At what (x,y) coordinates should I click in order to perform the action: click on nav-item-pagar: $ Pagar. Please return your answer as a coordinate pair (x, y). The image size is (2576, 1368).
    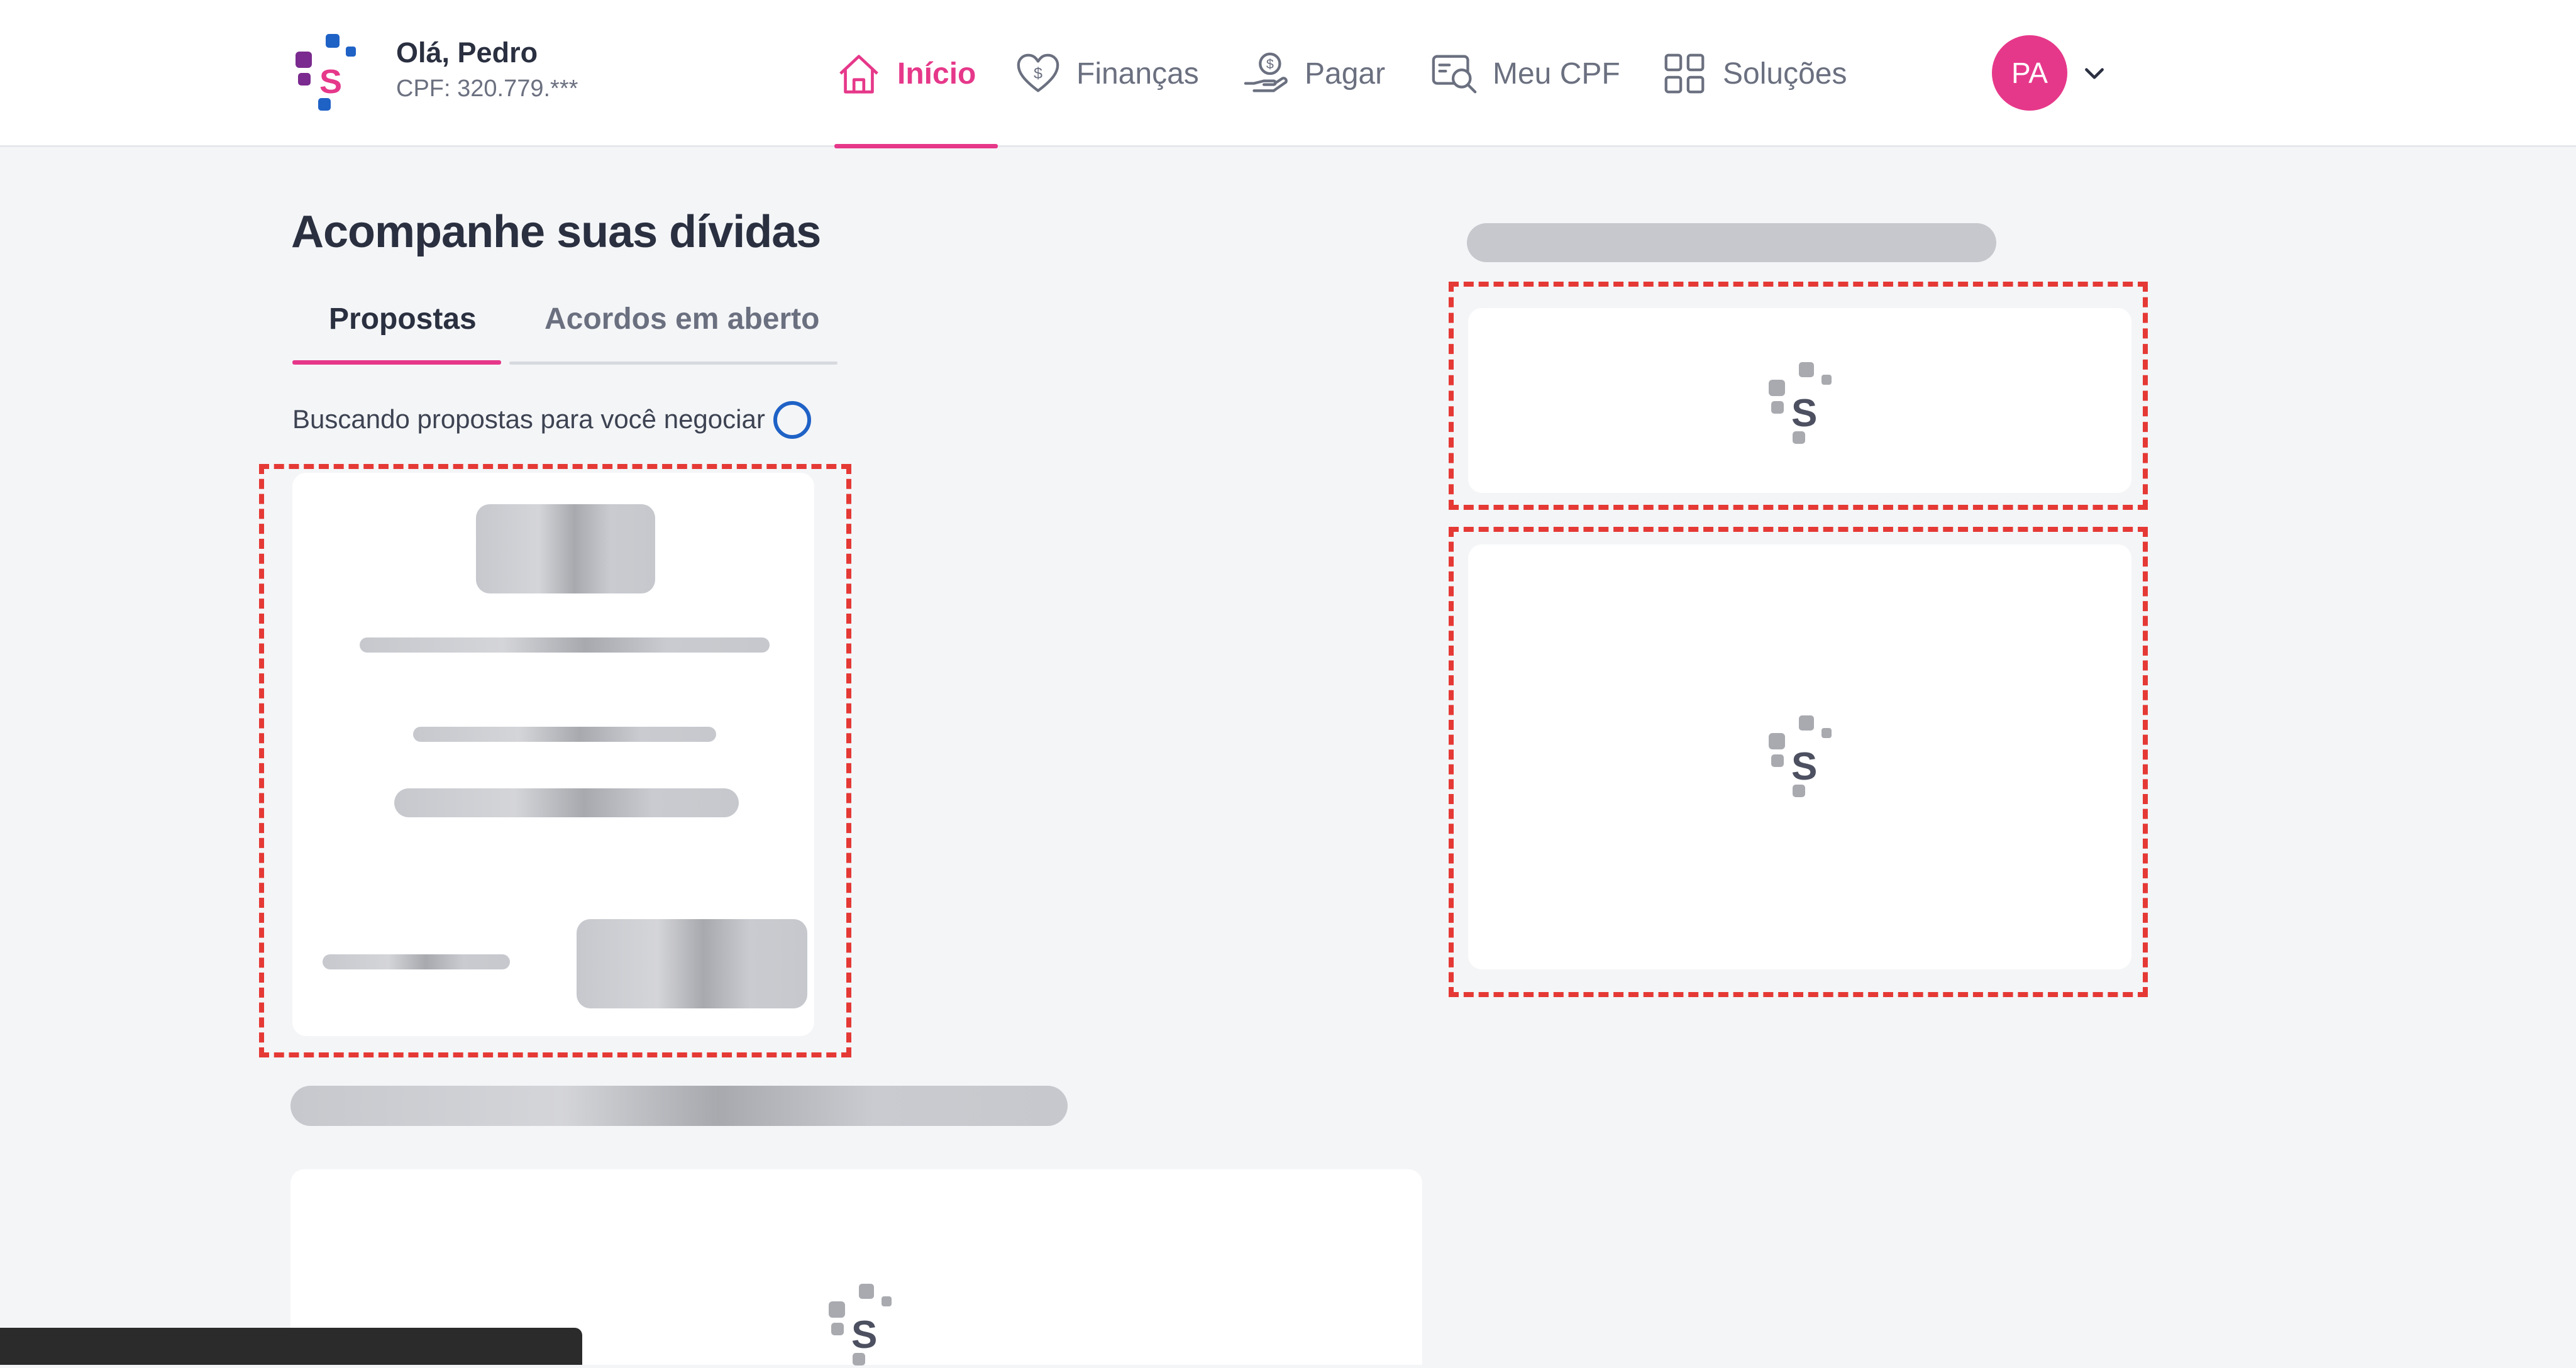
    Looking at the image, I should click on (1313, 73).